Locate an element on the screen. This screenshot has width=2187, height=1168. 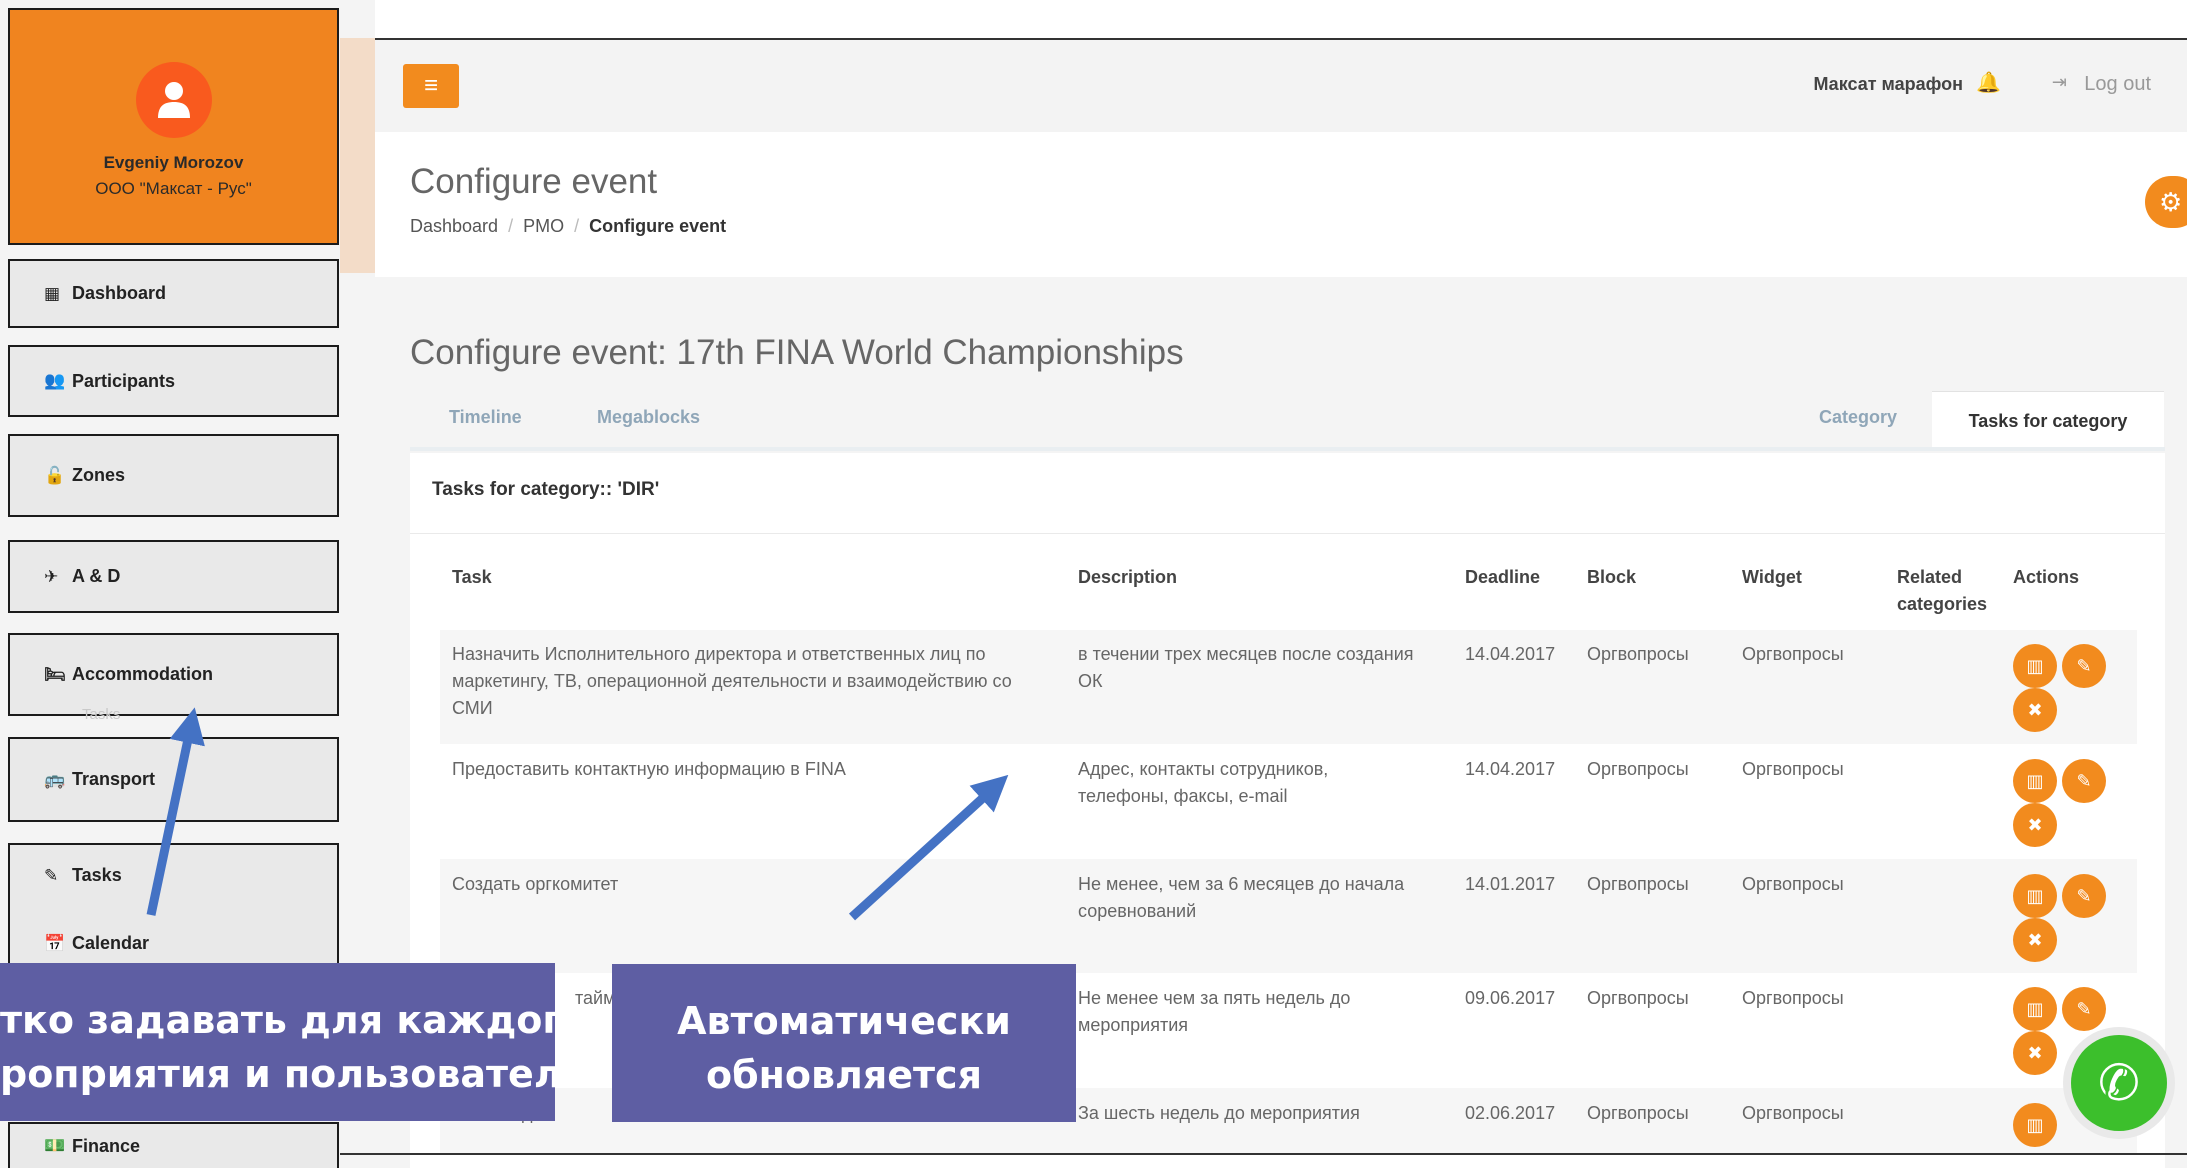
pencil-icon: ✎ is located at coordinates (51, 875).